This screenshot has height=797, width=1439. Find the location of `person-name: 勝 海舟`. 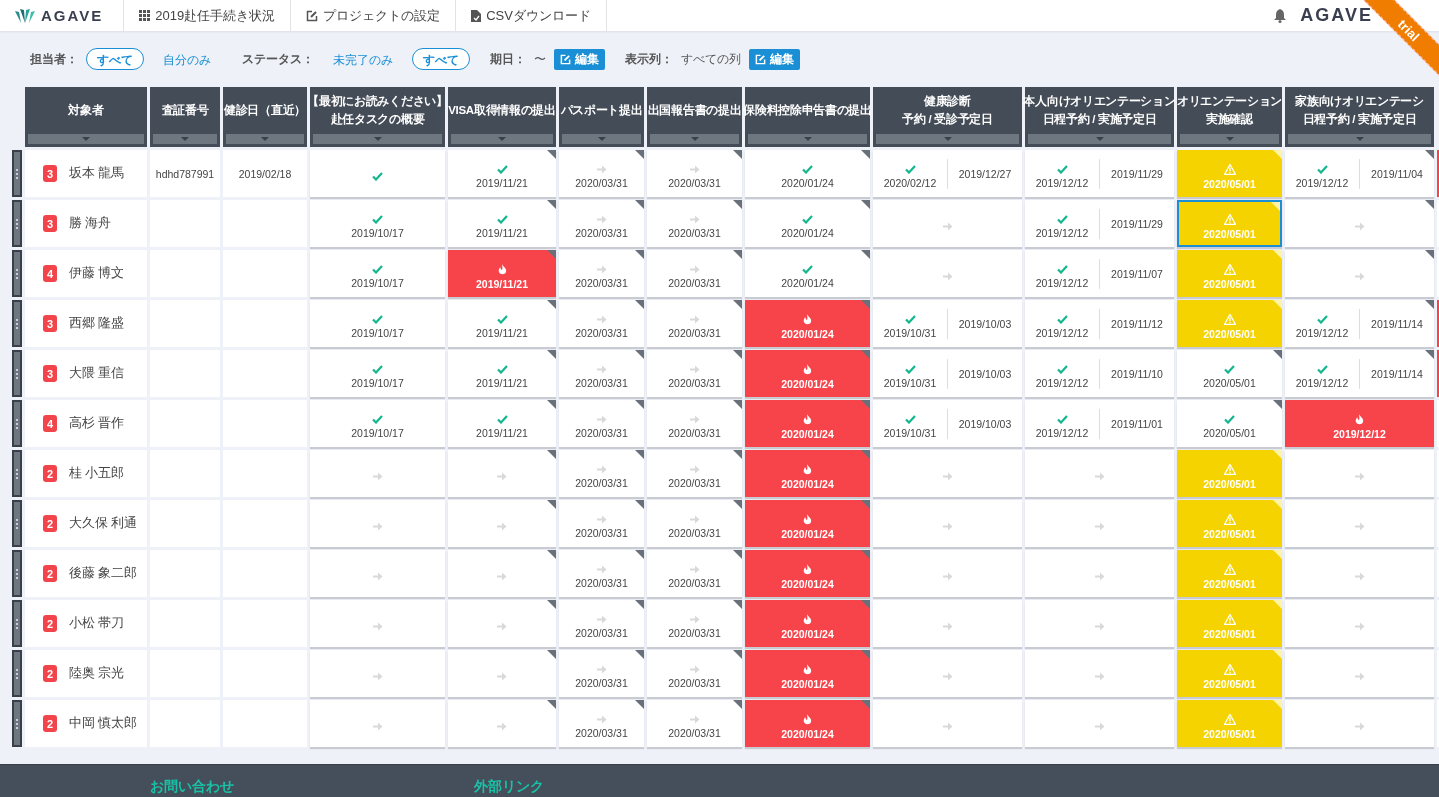

person-name: 勝 海舟 is located at coordinates (90, 223).